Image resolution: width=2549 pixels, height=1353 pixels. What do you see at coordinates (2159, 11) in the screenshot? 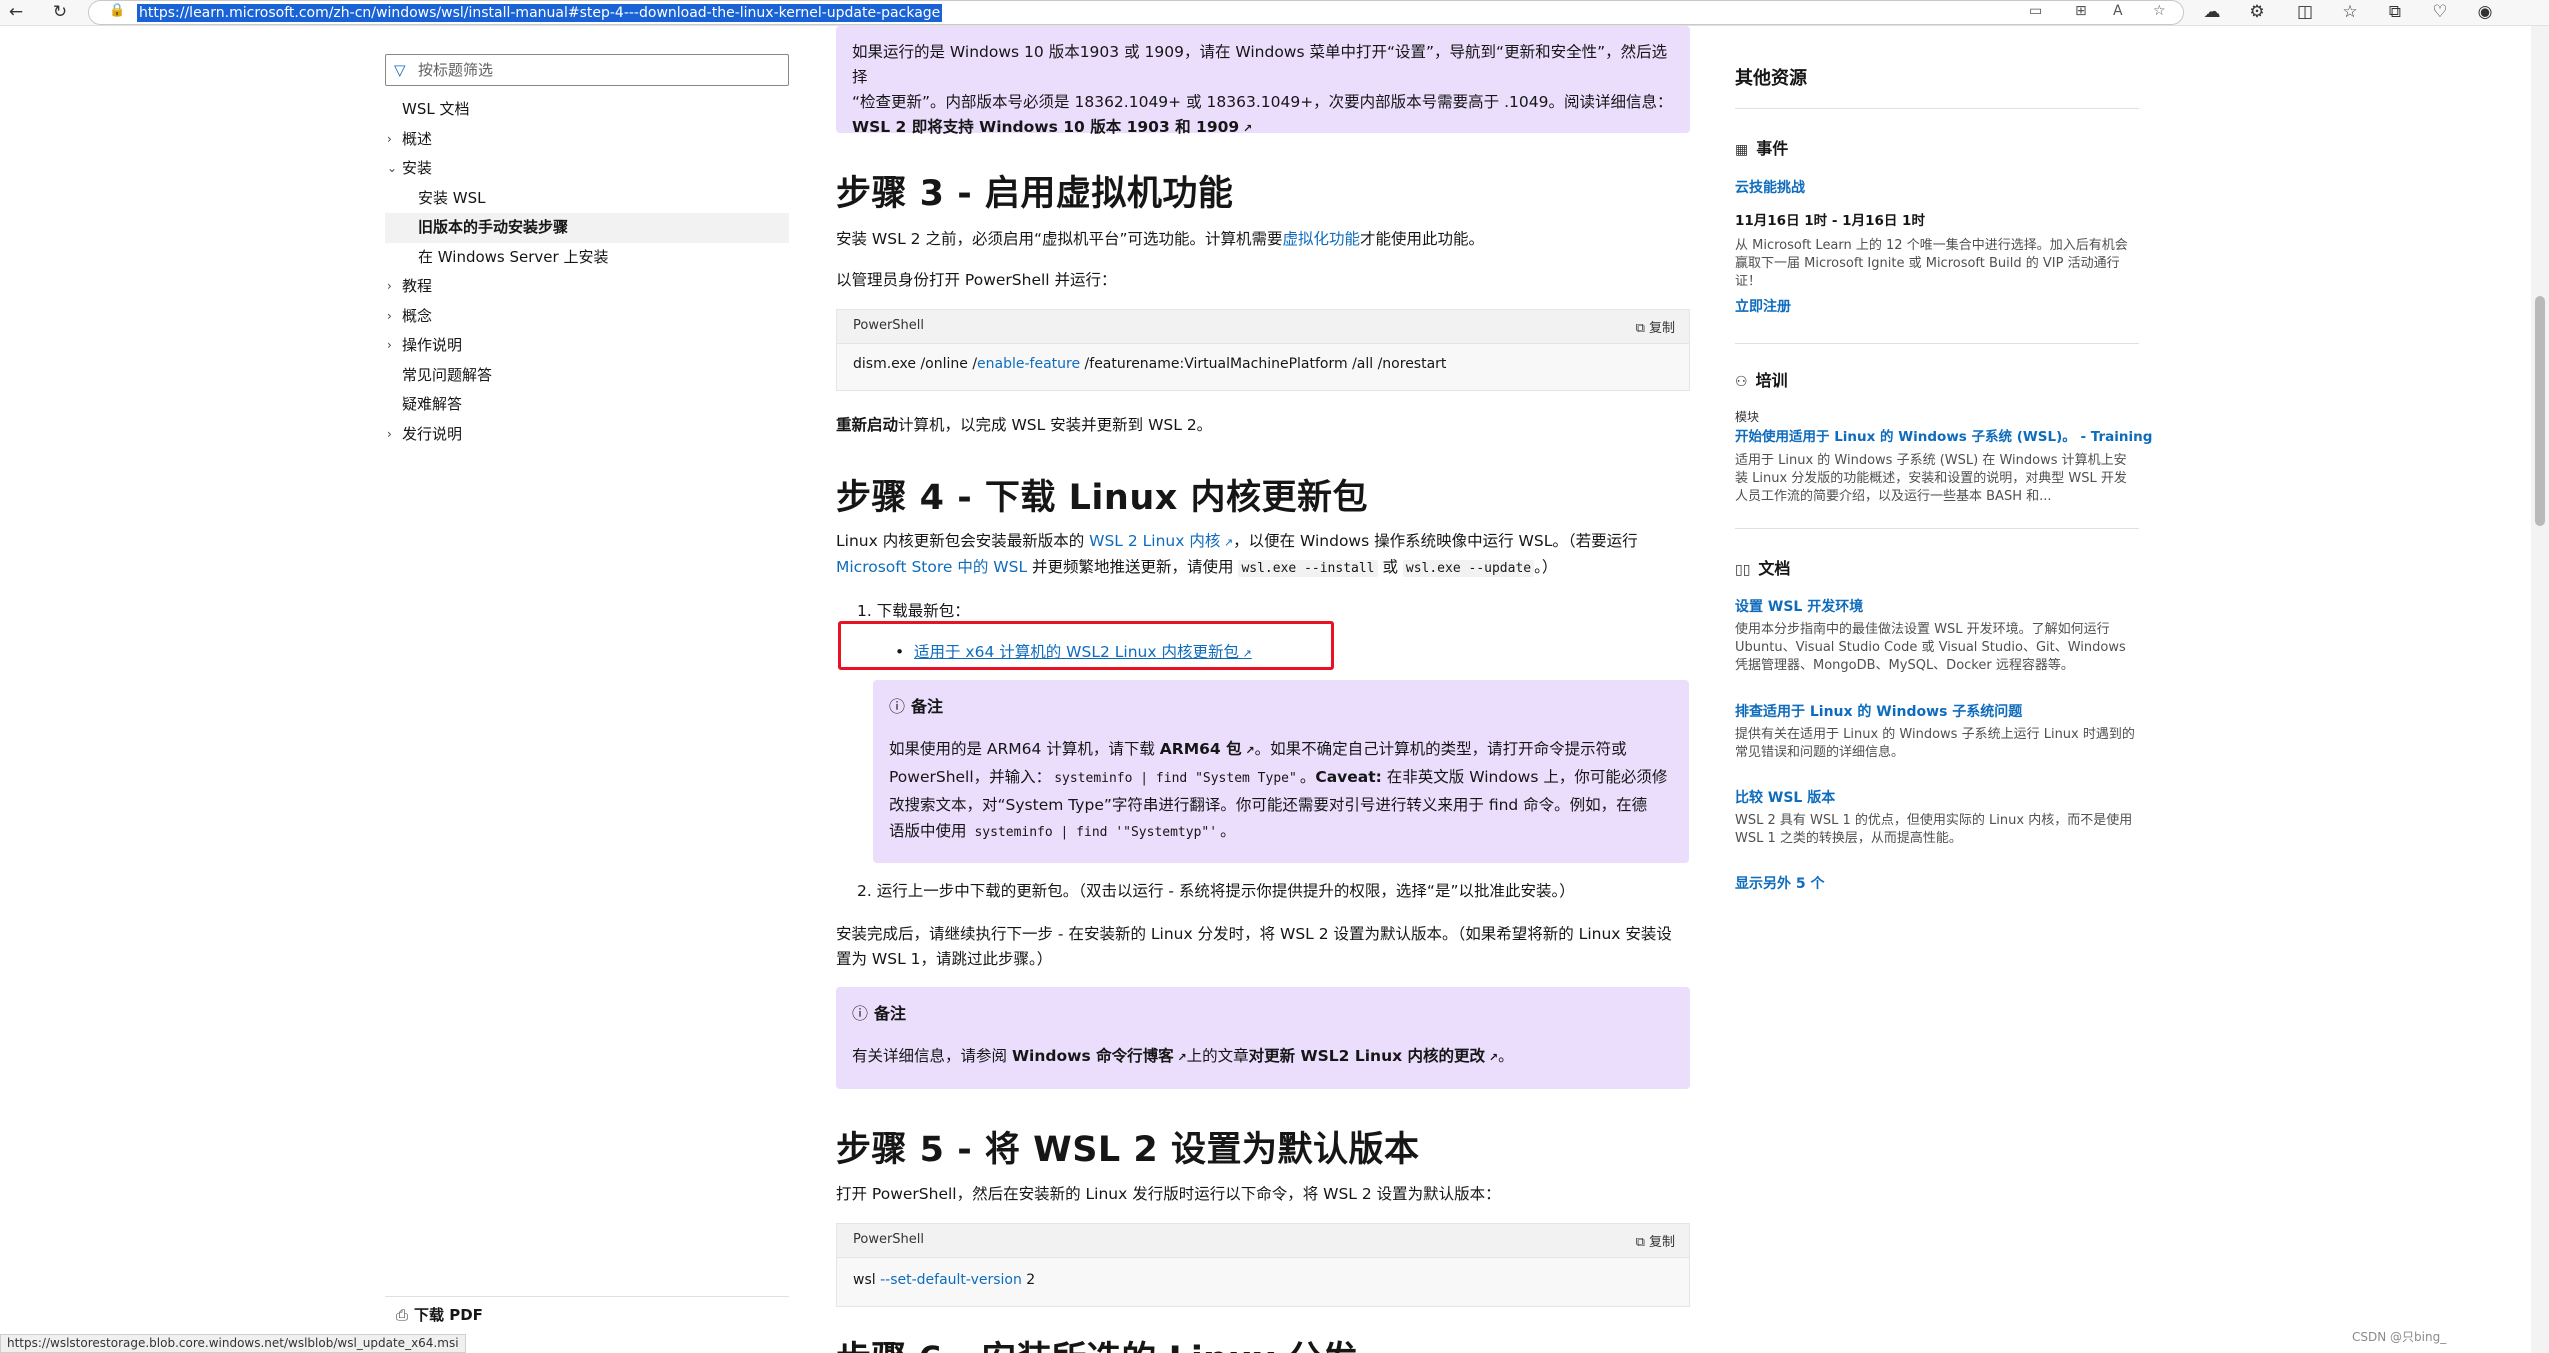
I see `favorite-star-icon: ☆` at bounding box center [2159, 11].